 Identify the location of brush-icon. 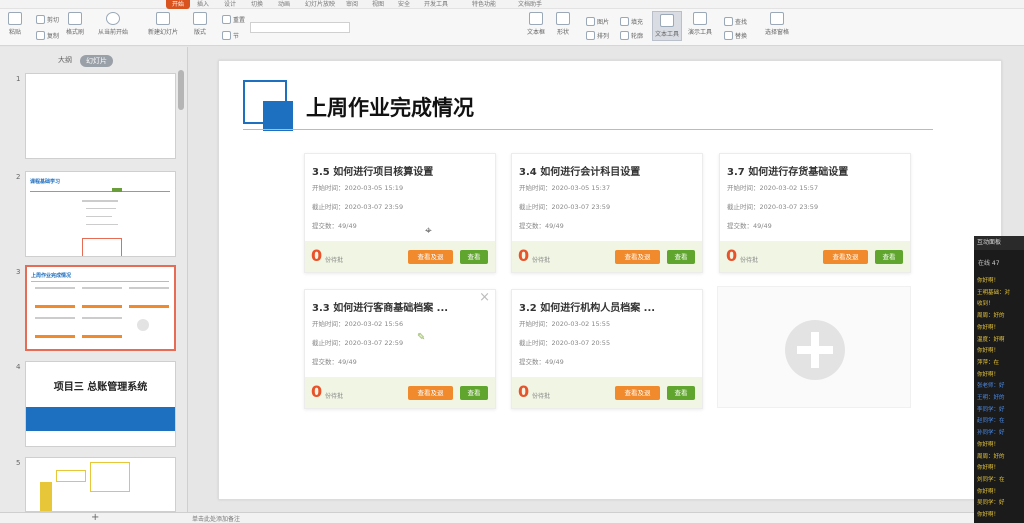
(75, 18).